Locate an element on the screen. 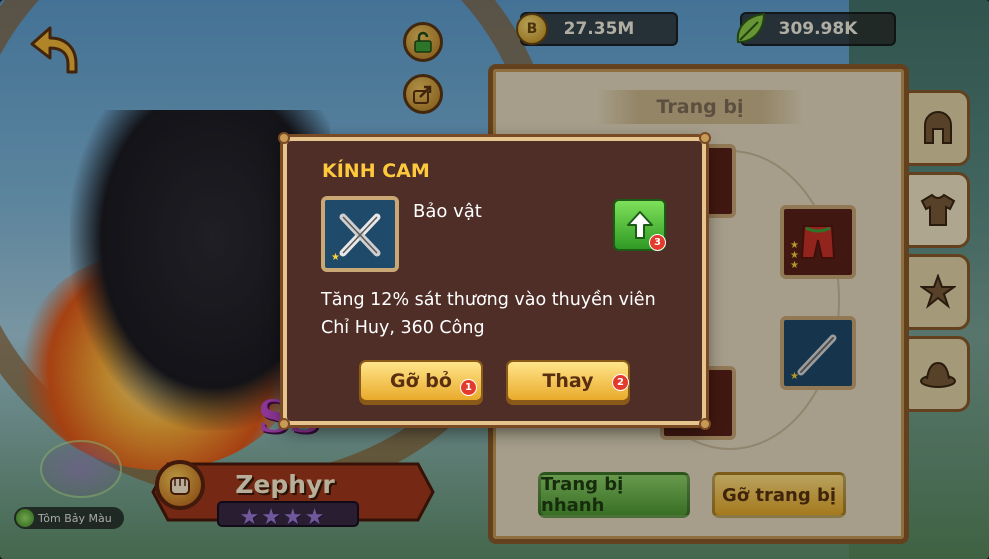  upgrade-badge: 3 is located at coordinates (657, 242).